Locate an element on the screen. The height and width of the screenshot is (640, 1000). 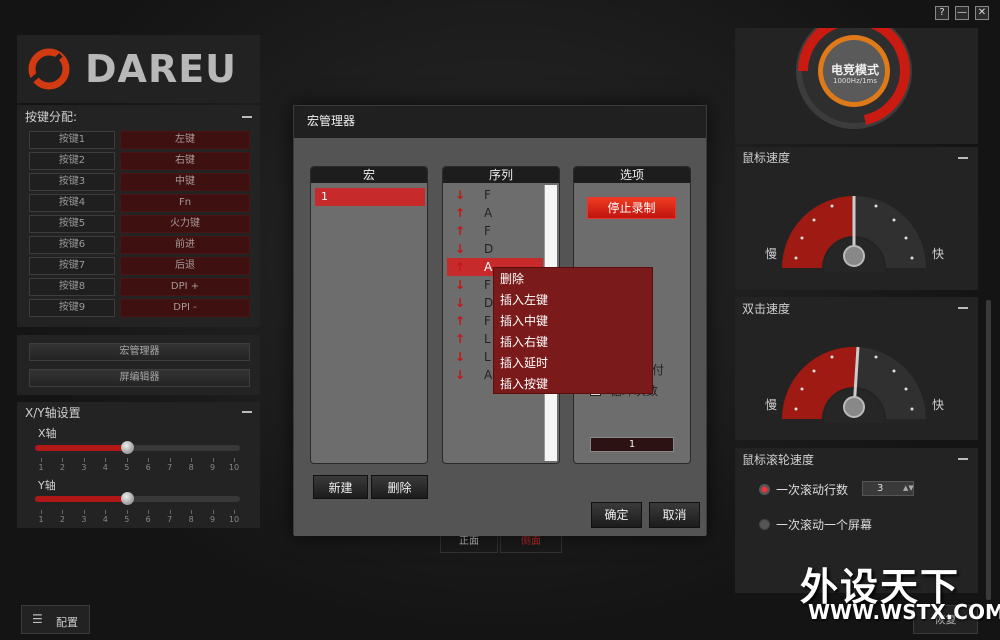
key-value: 后退 is located at coordinates (185, 266).